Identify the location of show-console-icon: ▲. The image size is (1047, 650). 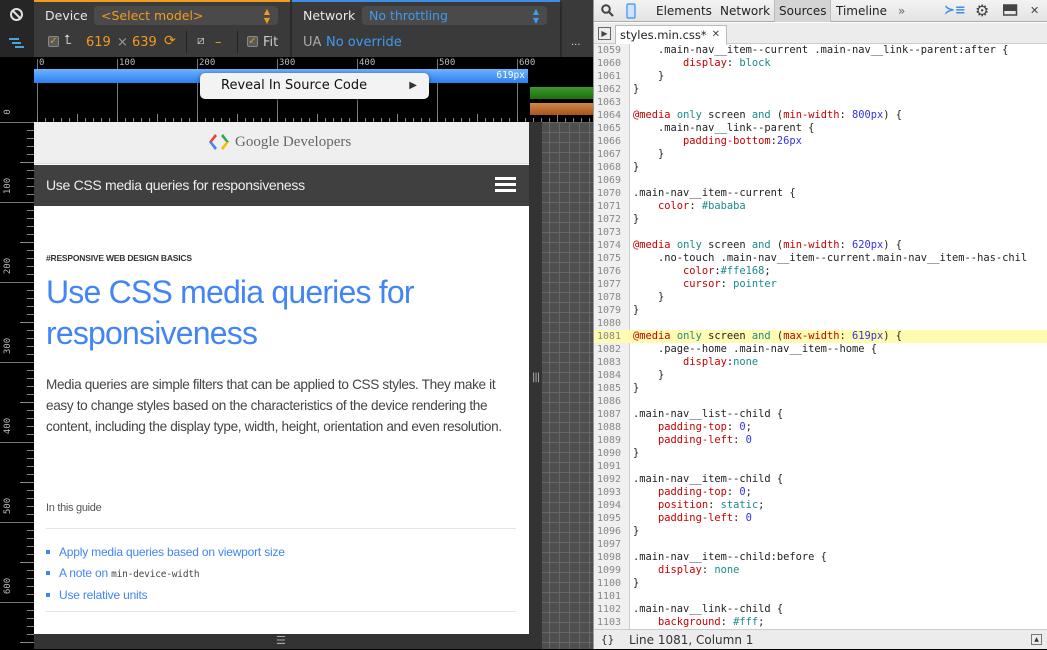
(1036, 639).